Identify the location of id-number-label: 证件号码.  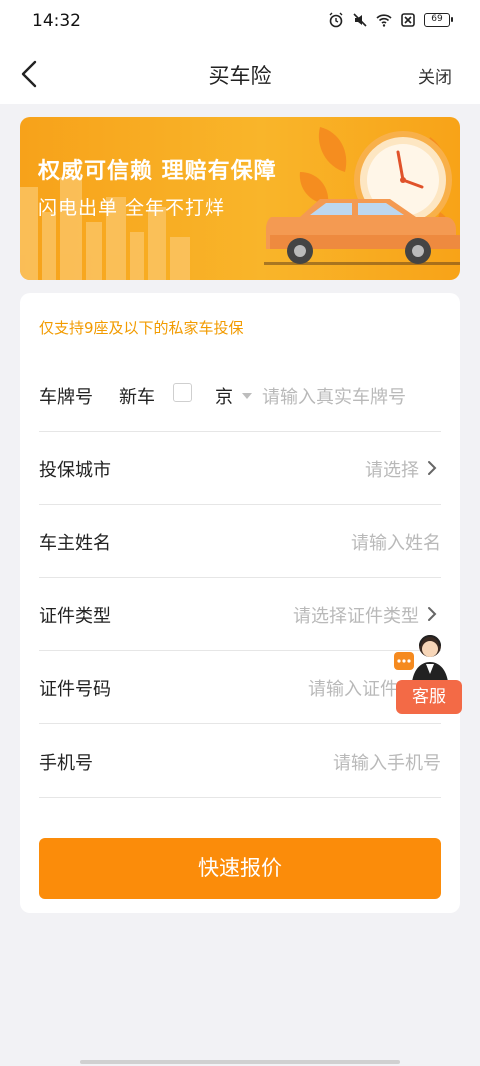
(75, 689).